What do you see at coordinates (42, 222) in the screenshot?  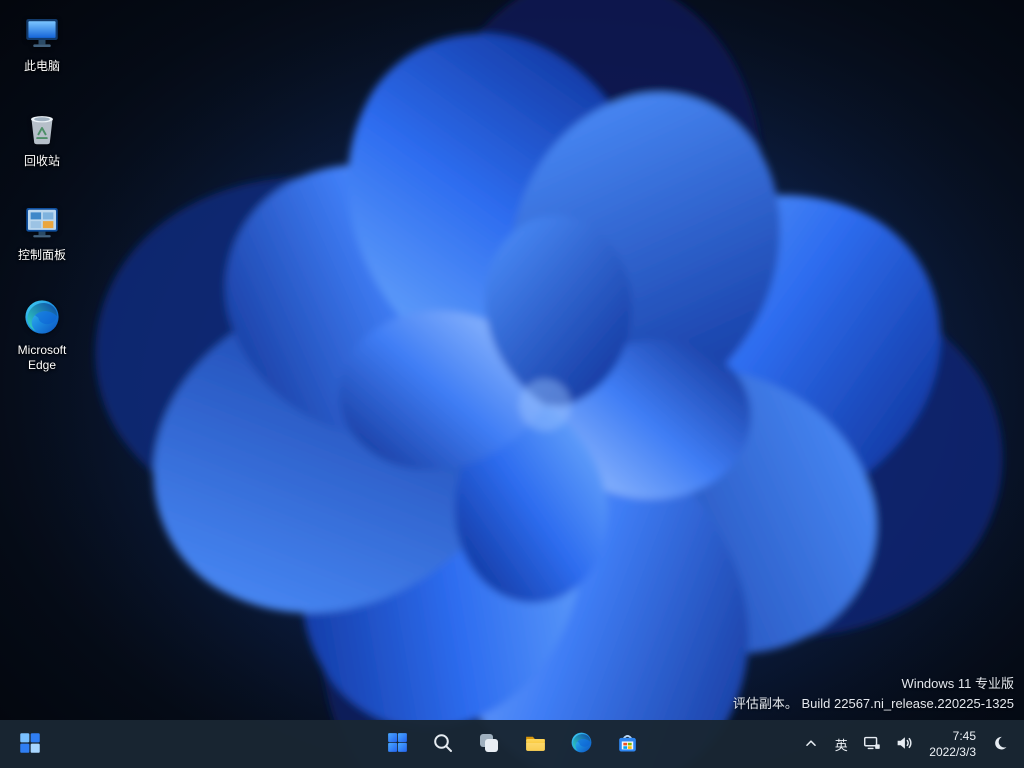 I see `control-panel-icon` at bounding box center [42, 222].